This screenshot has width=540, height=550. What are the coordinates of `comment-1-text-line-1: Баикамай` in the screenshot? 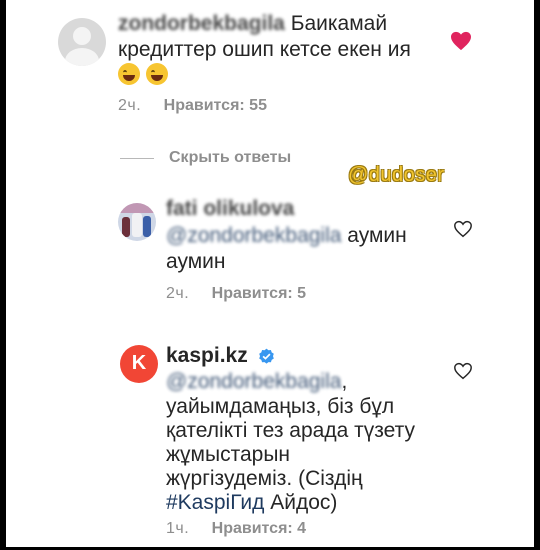 It's located at (339, 23).